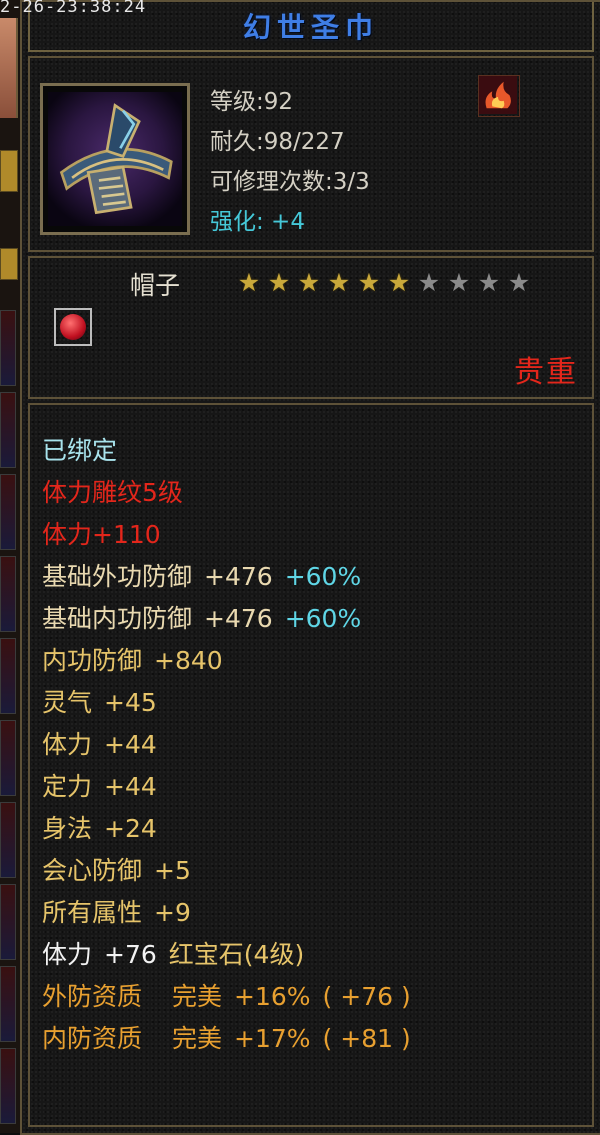 The width and height of the screenshot is (600, 1135). Describe the element at coordinates (117, 576) in the screenshot. I see `attr-label: 基础外功防御` at that location.